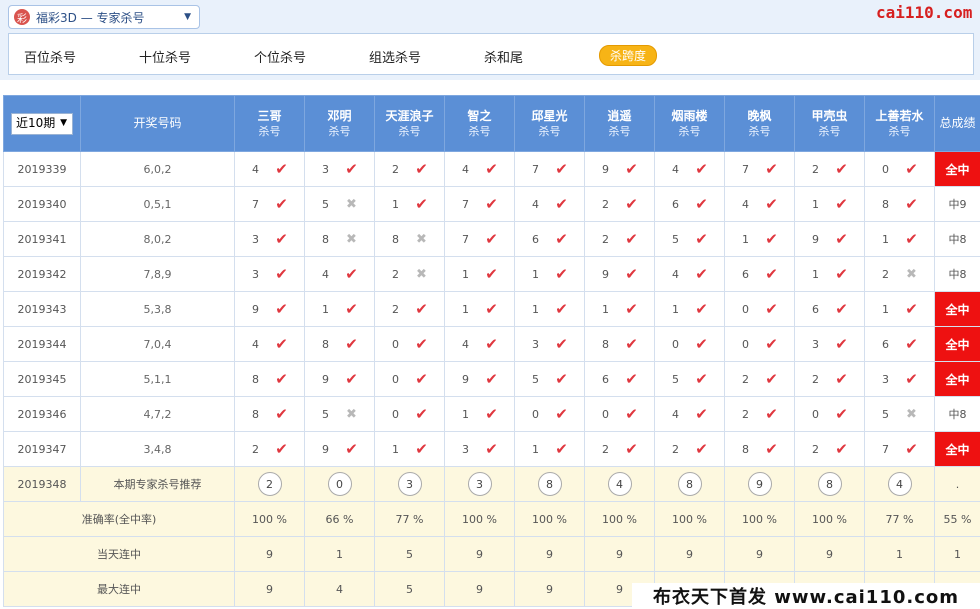  What do you see at coordinates (492, 379) in the screenshot?
I see `table-row: 20193455,1,18✔9✔0✔9✔5✔6✔5✔2✔2✔3✔全中` at bounding box center [492, 379].